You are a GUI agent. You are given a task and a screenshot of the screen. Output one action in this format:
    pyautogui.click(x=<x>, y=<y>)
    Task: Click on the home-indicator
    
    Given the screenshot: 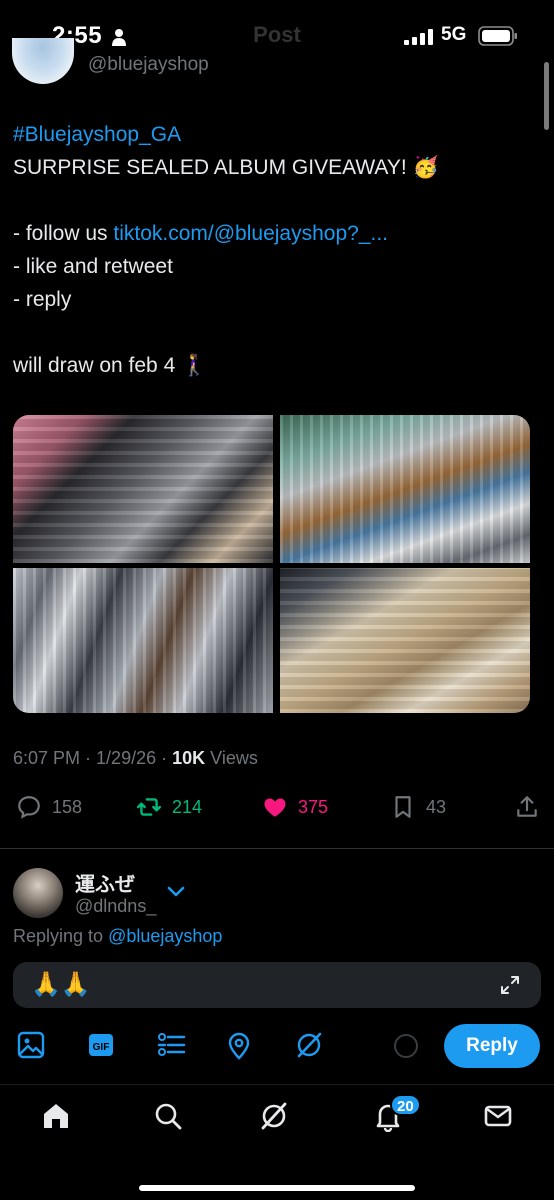 What is the action you would take?
    pyautogui.click(x=277, y=1188)
    